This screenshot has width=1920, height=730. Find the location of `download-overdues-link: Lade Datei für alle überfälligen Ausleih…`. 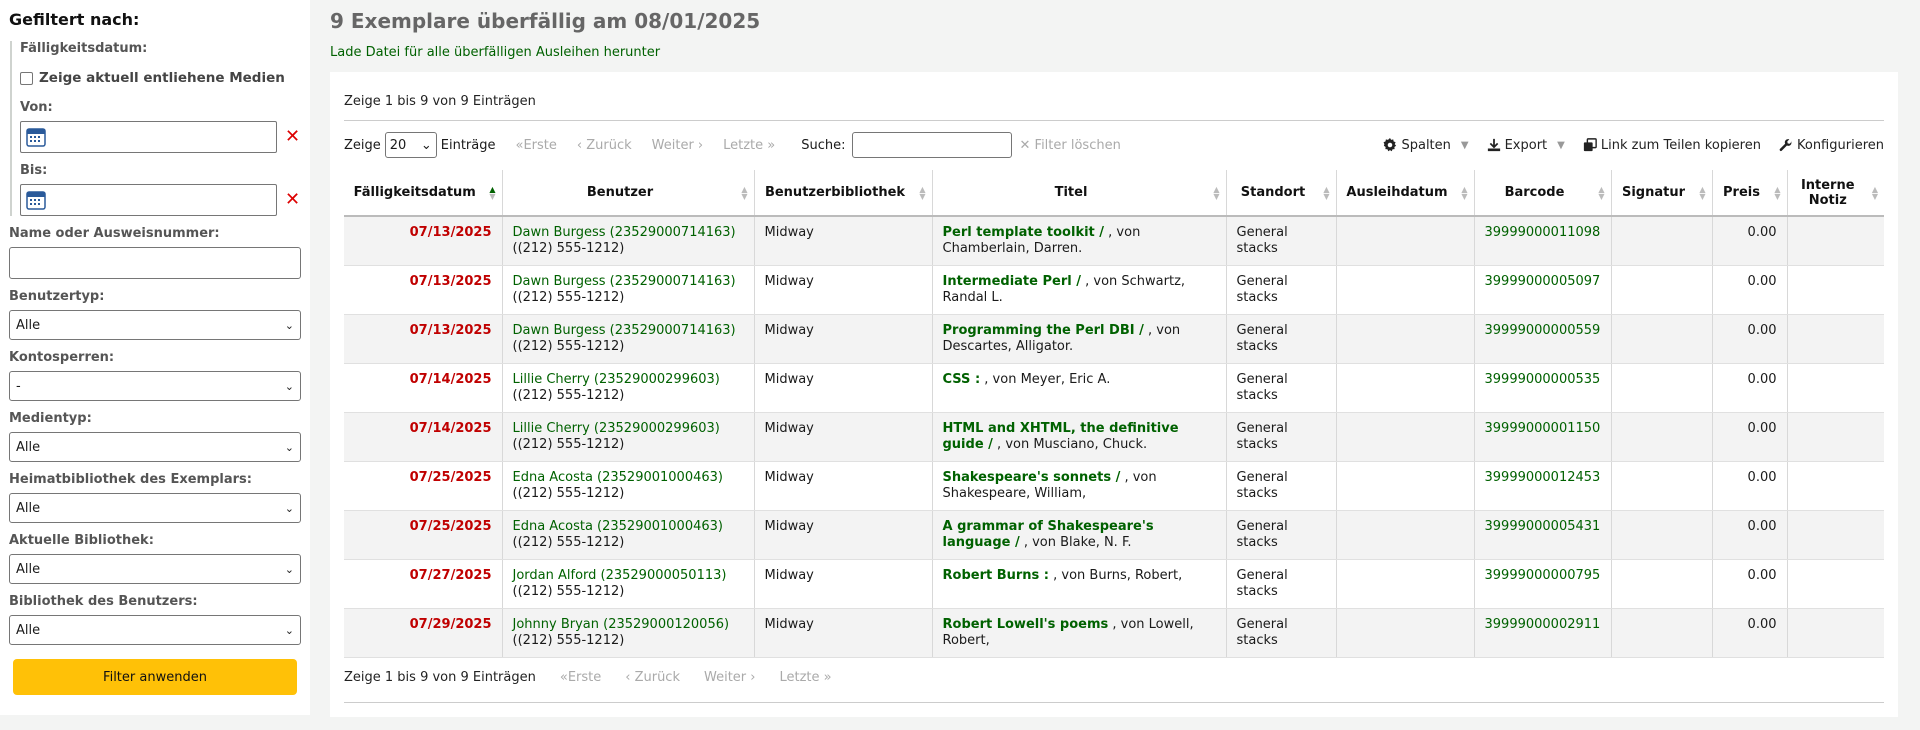

download-overdues-link: Lade Datei für alle überfälligen Ausleih… is located at coordinates (1119, 52).